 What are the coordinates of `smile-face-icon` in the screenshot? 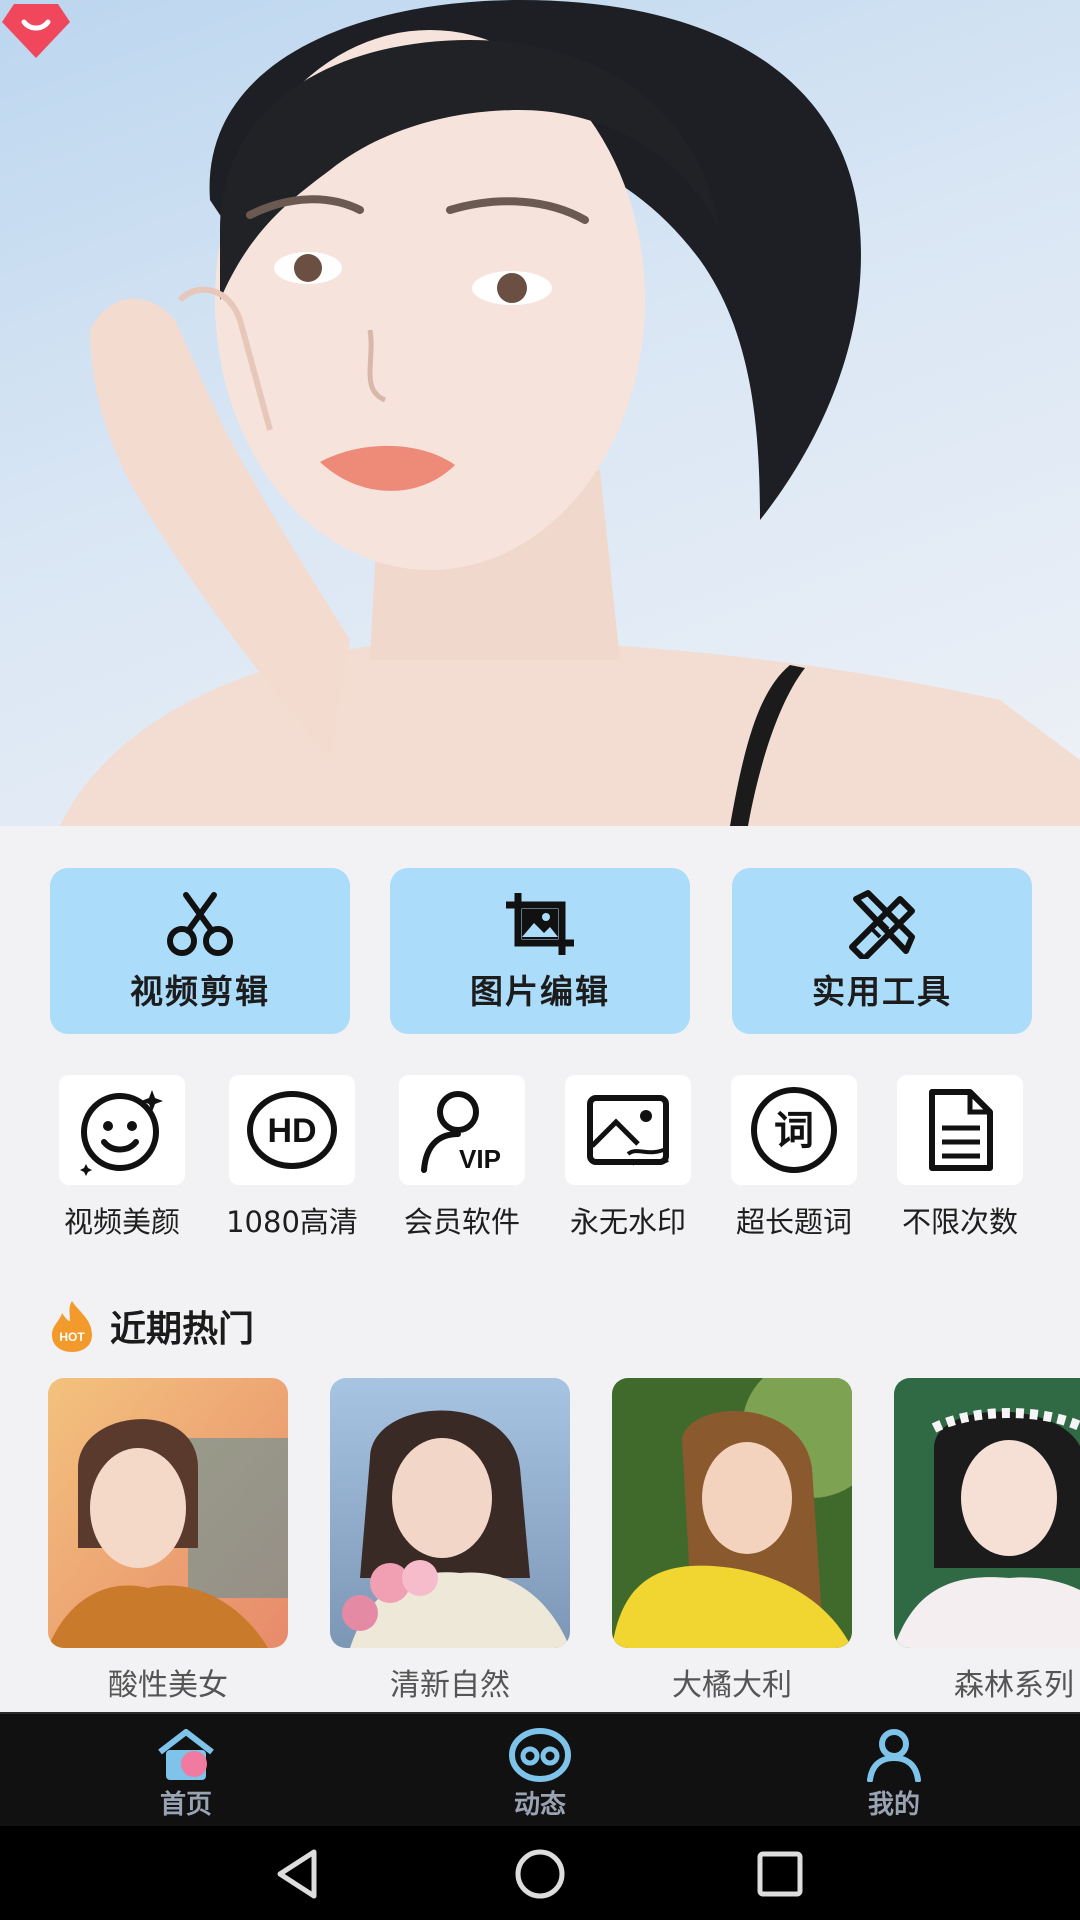 It's located at (121, 1133).